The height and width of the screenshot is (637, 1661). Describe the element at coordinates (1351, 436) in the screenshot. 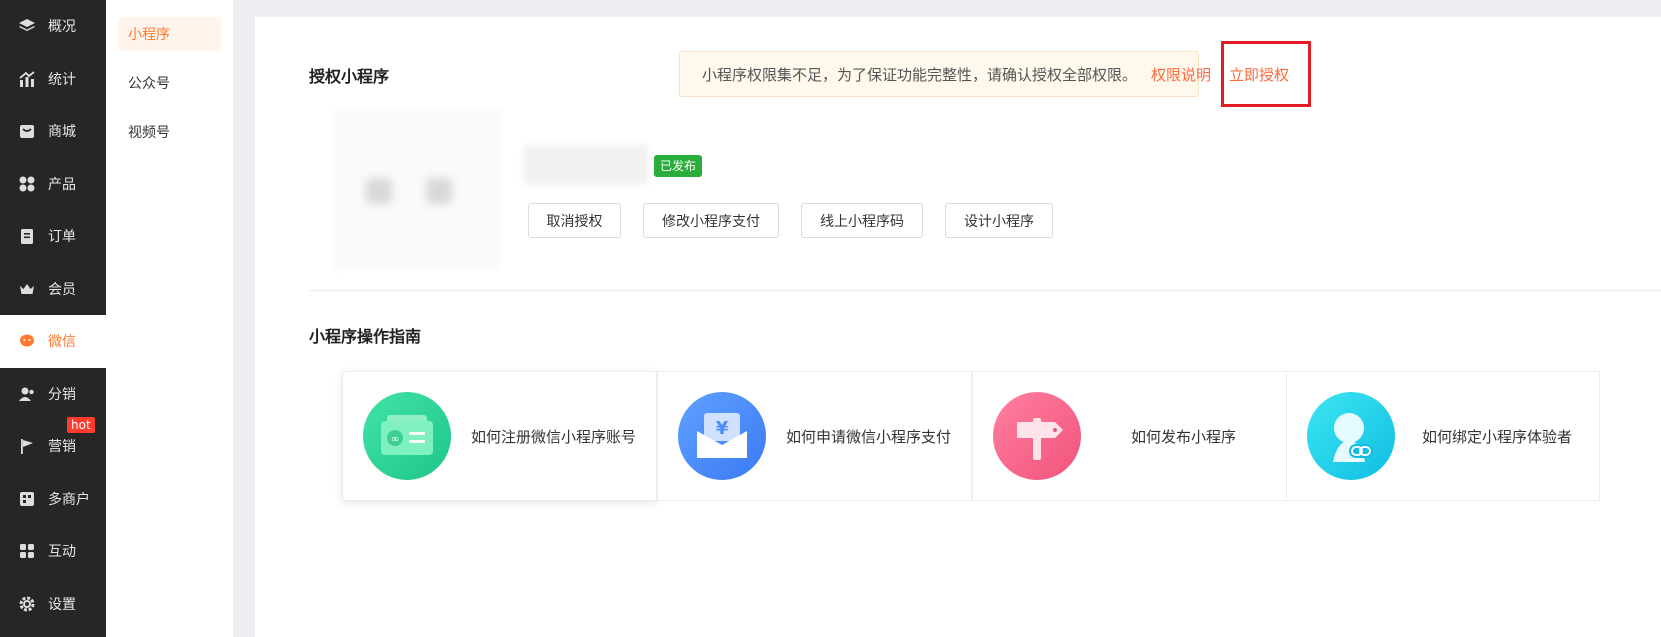

I see `user-link-icon` at that location.